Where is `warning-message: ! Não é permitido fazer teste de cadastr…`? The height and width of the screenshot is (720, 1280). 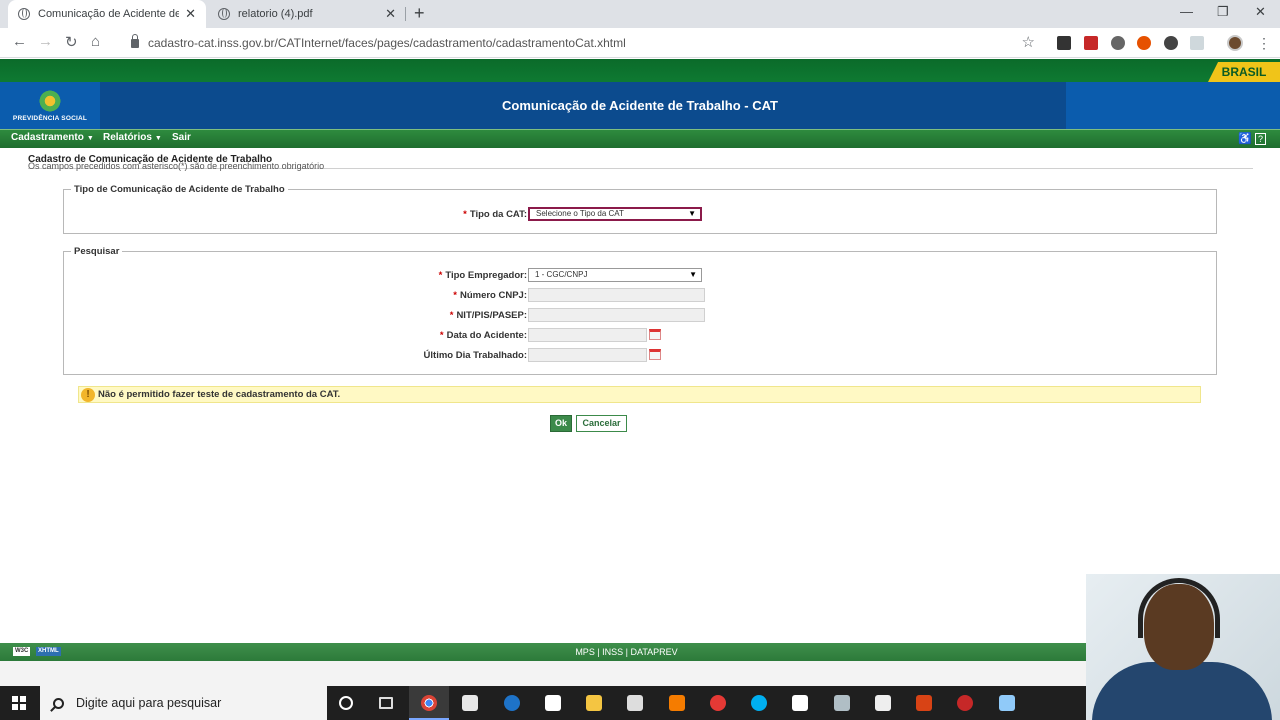 warning-message: ! Não é permitido fazer teste de cadastr… is located at coordinates (639, 394).